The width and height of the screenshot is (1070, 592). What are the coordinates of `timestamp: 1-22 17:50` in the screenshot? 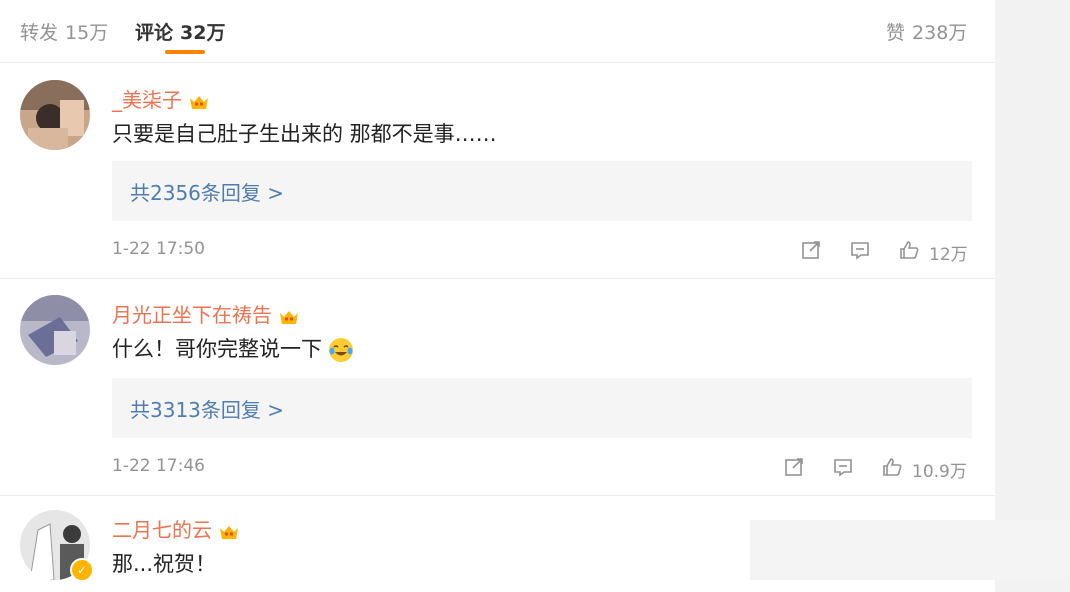 It's located at (158, 249).